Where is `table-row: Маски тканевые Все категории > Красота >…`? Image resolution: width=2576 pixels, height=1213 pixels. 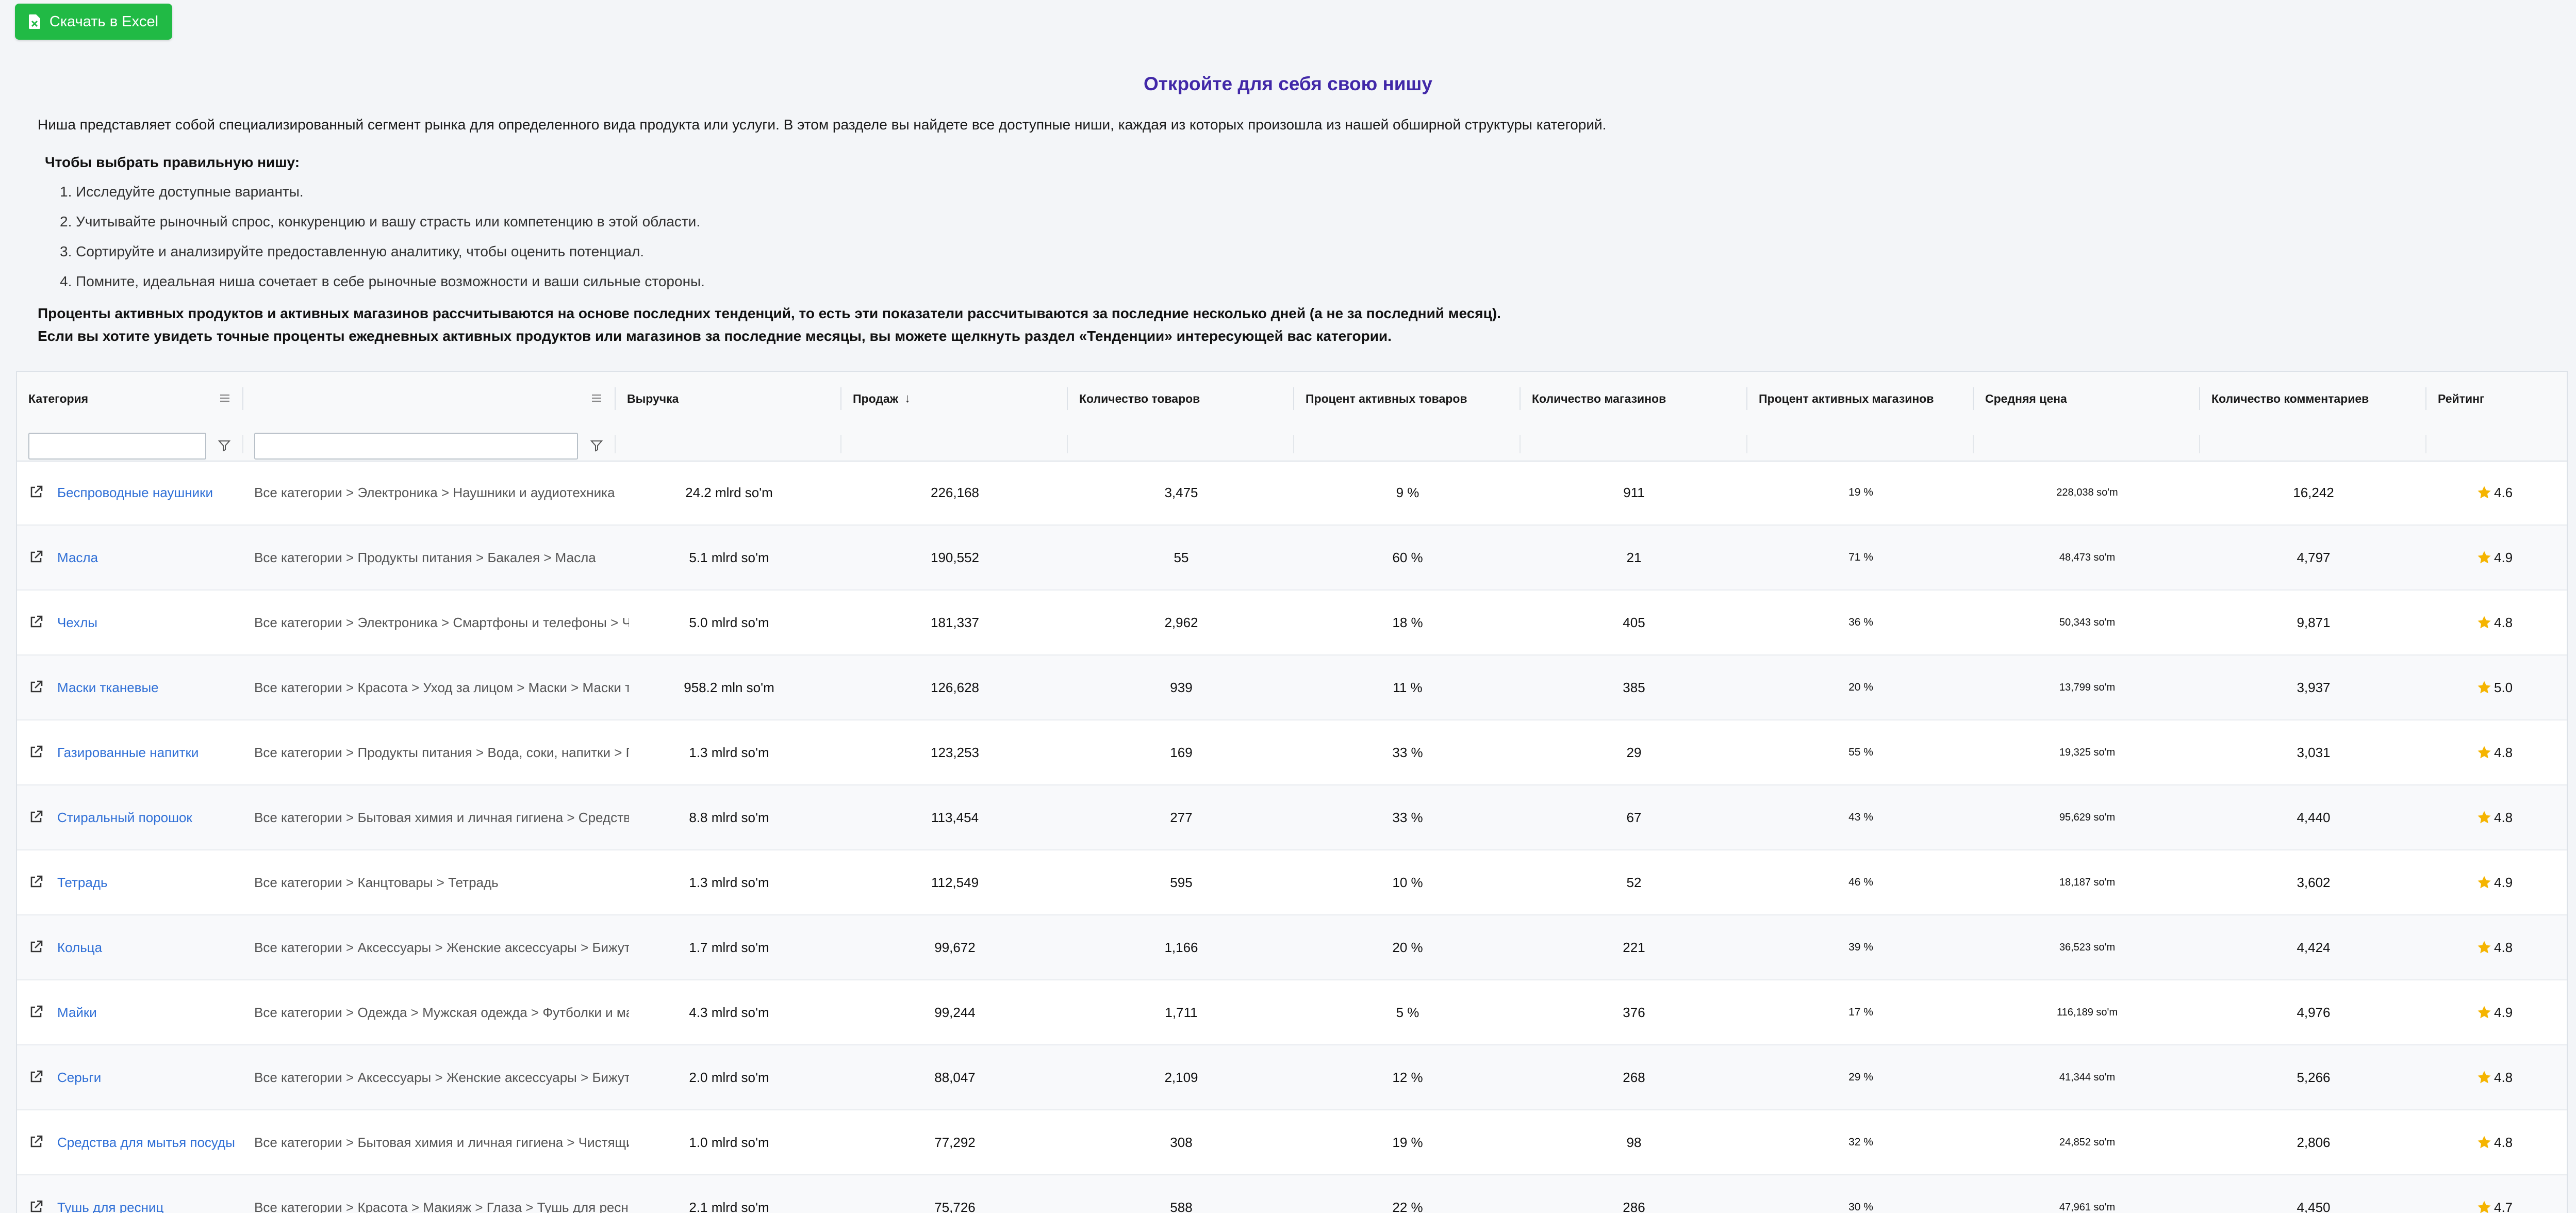
table-row: Маски тканевые Все категории > Красота >… is located at coordinates (1292, 687).